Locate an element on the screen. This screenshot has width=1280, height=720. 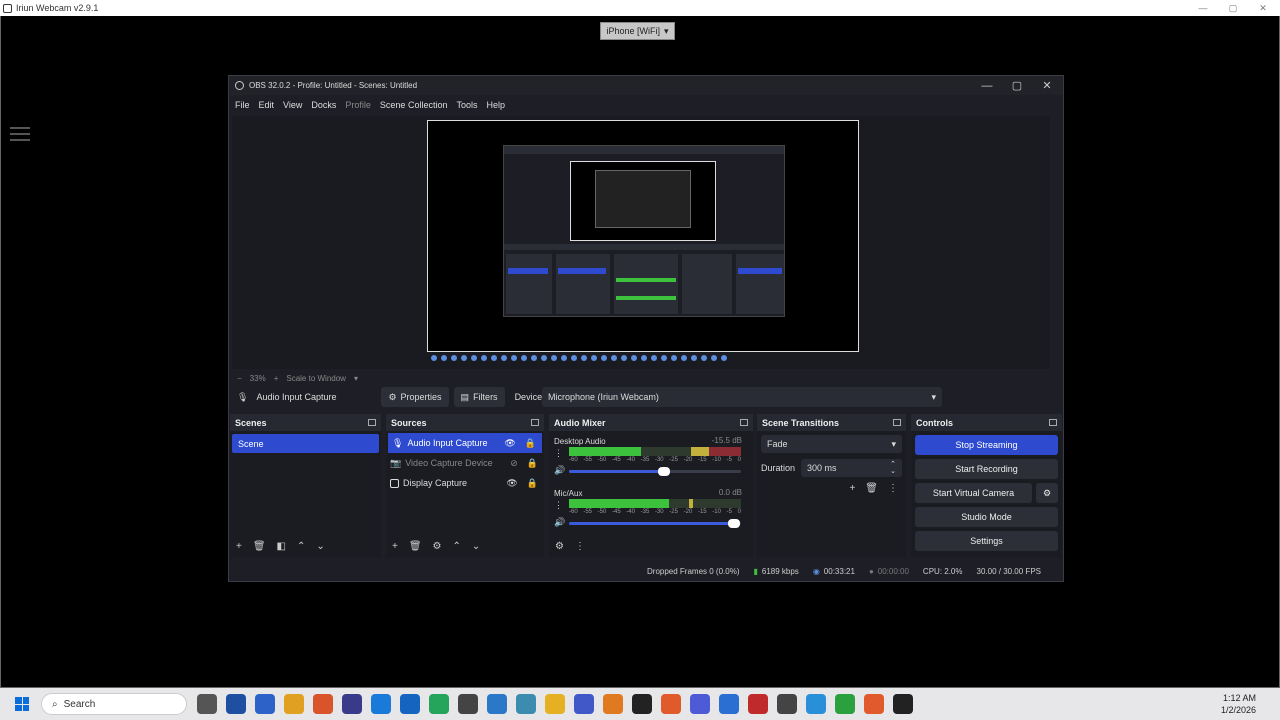
minimize-icon: — is located at coordinates (1203, 8).